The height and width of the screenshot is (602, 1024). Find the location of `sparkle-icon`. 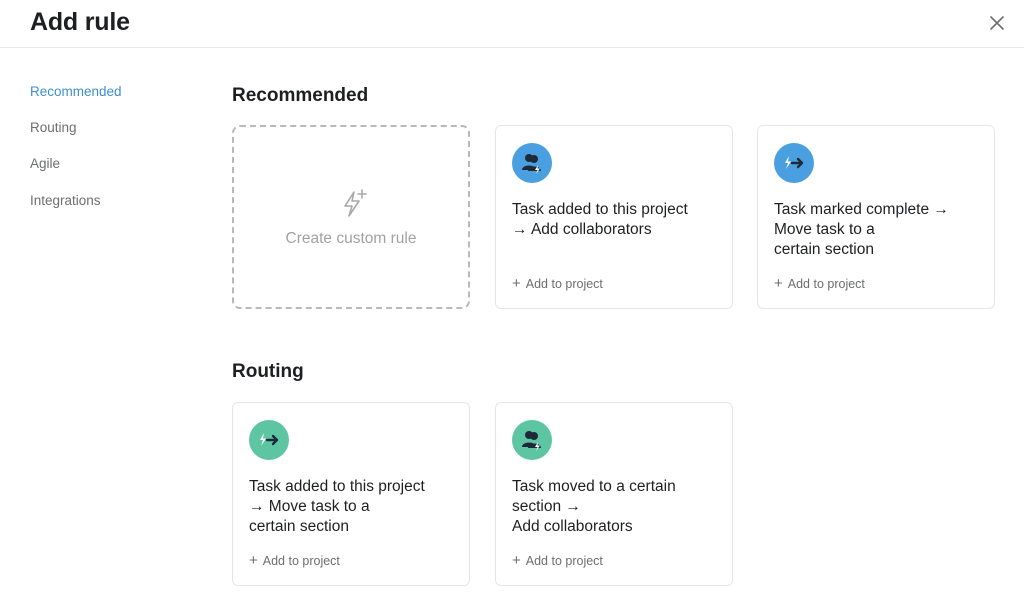

sparkle-icon is located at coordinates (355, 203).